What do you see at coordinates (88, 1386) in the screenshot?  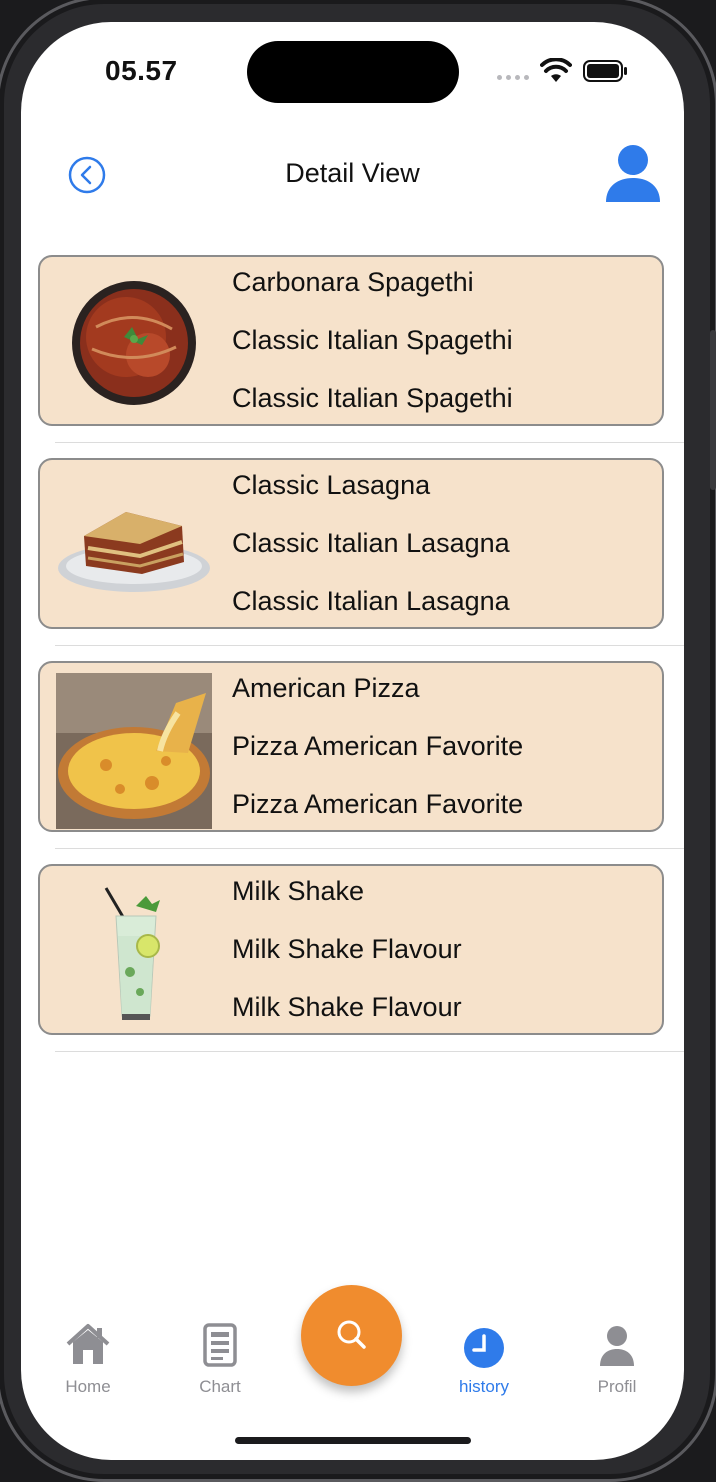 I see `tab-label: Home` at bounding box center [88, 1386].